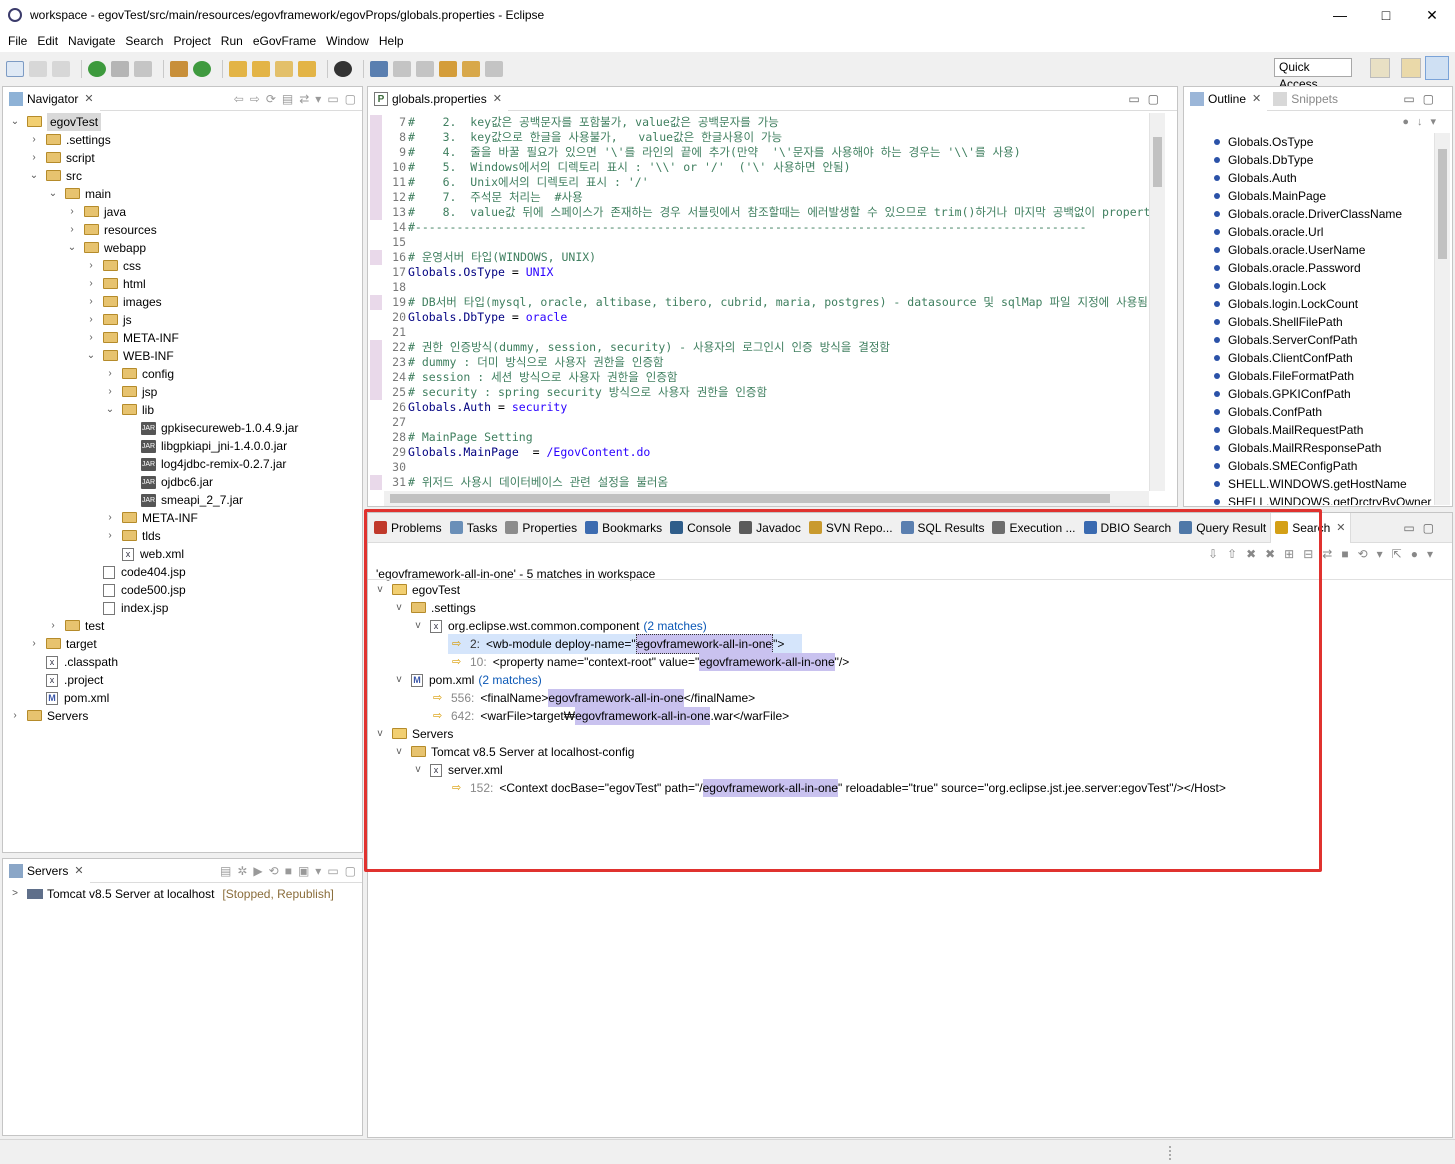 The height and width of the screenshot is (1164, 1455). I want to click on build-icon, so click(179, 69).